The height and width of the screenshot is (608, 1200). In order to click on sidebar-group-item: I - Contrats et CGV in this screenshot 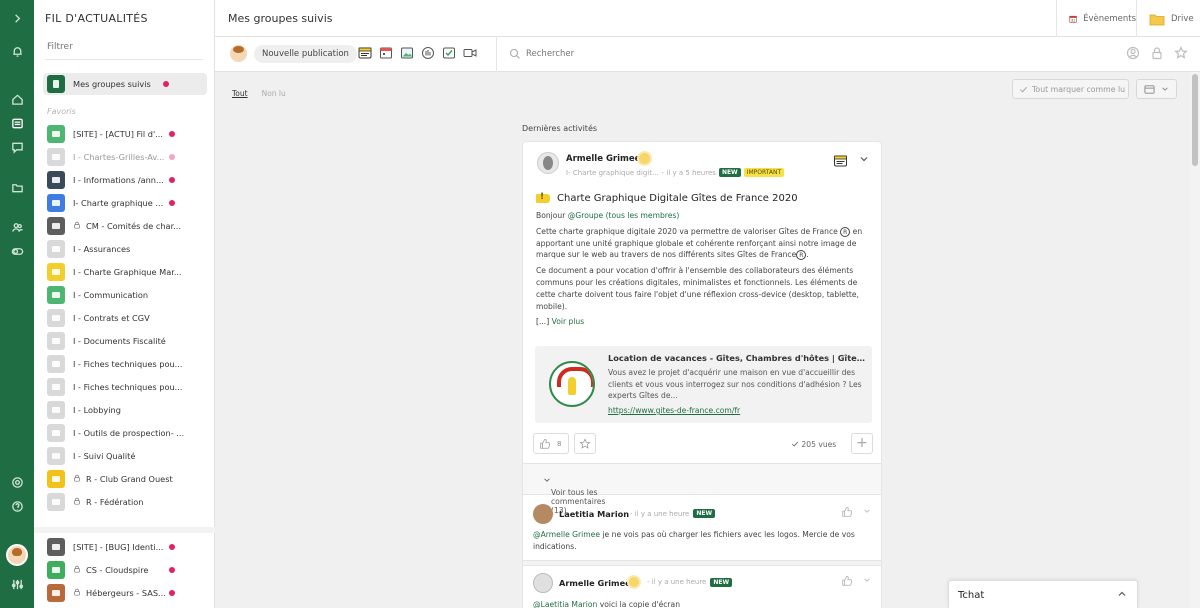, I will do `click(125, 318)`.